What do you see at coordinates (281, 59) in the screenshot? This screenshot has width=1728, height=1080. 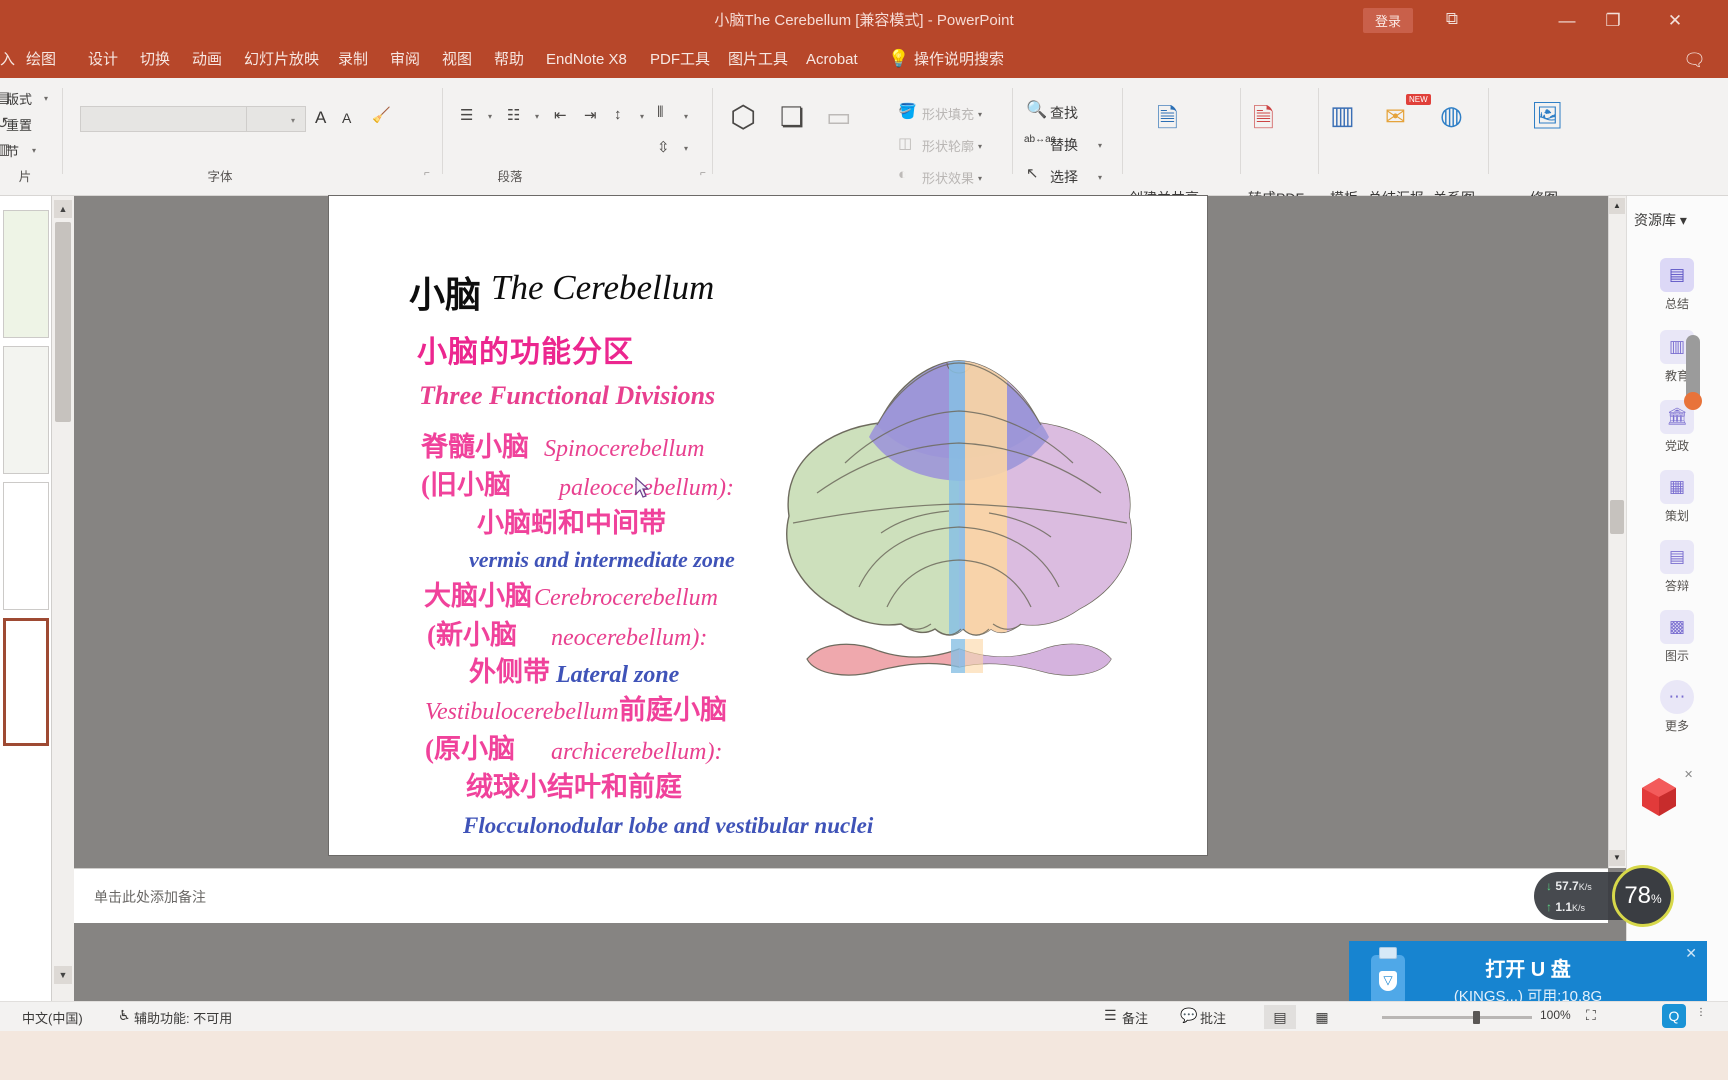 I see `tab-slideshow: 幻灯片放映` at bounding box center [281, 59].